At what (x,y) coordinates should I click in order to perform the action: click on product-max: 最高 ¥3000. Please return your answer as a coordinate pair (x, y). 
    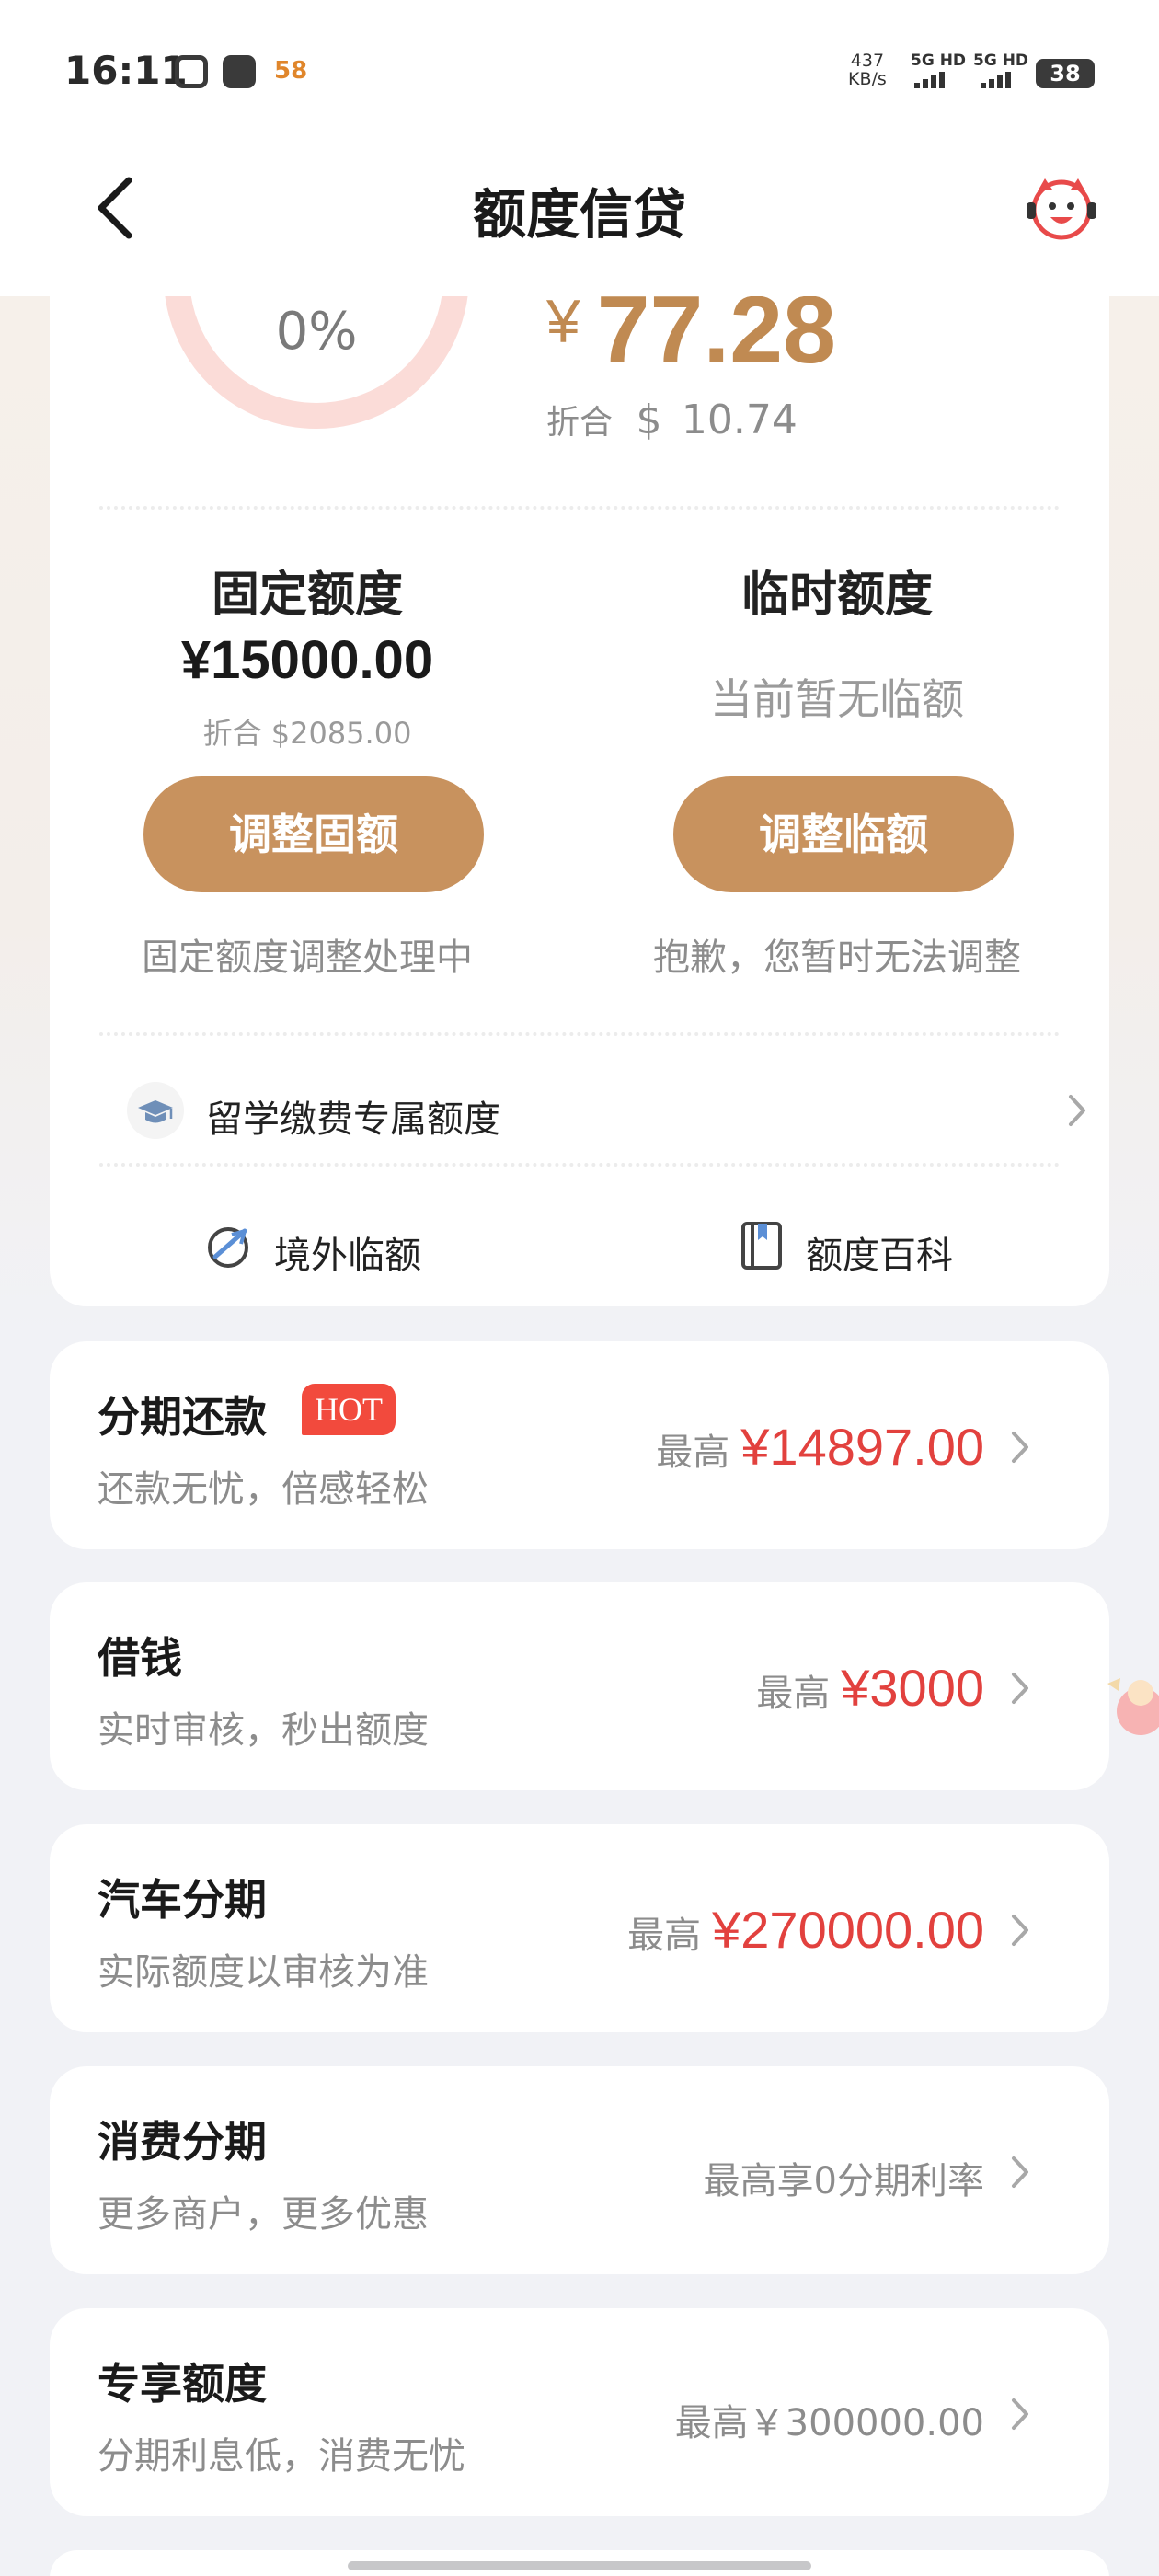
    Looking at the image, I should click on (870, 1688).